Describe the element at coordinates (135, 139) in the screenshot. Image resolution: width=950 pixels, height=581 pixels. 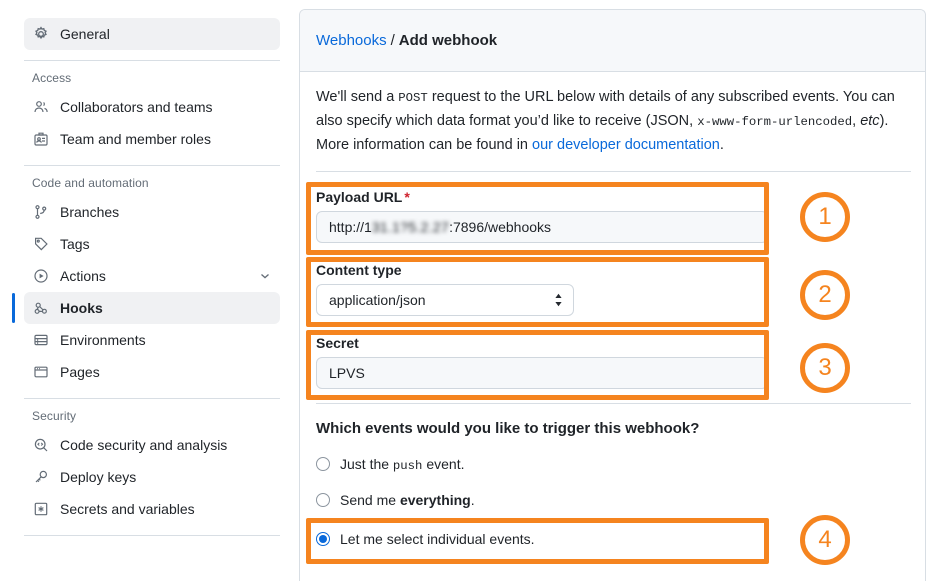
I see `sidebar-item-label: Team and member roles` at that location.